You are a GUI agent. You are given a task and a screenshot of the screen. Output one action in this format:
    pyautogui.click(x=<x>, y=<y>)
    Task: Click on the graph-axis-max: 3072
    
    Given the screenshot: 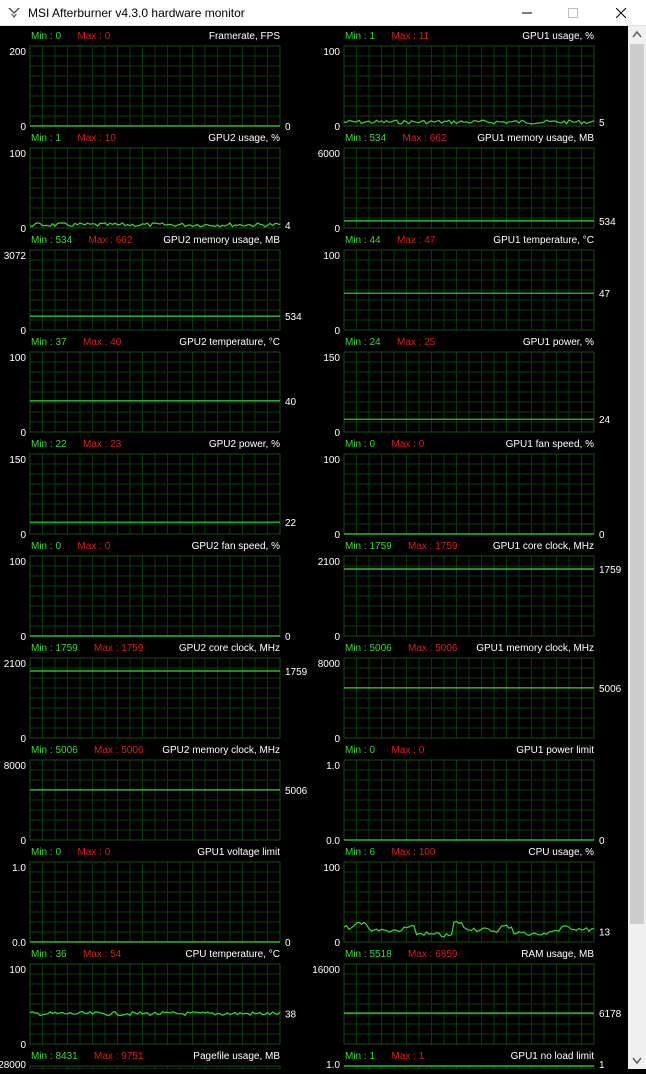 What is the action you would take?
    pyautogui.click(x=15, y=256)
    